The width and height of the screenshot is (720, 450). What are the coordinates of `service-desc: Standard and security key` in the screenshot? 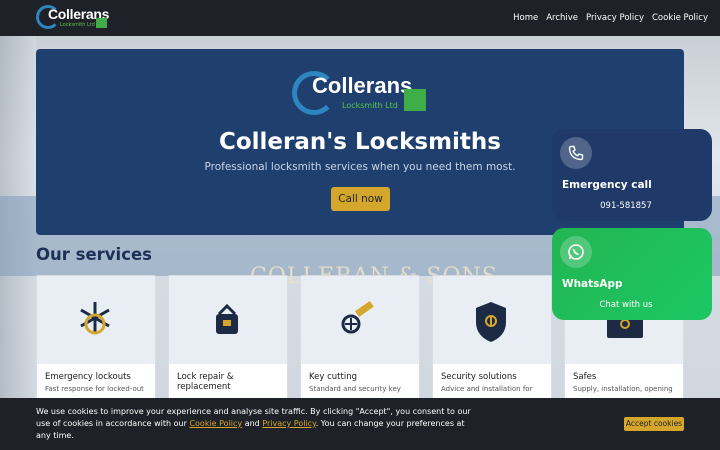 It's located at (355, 389).